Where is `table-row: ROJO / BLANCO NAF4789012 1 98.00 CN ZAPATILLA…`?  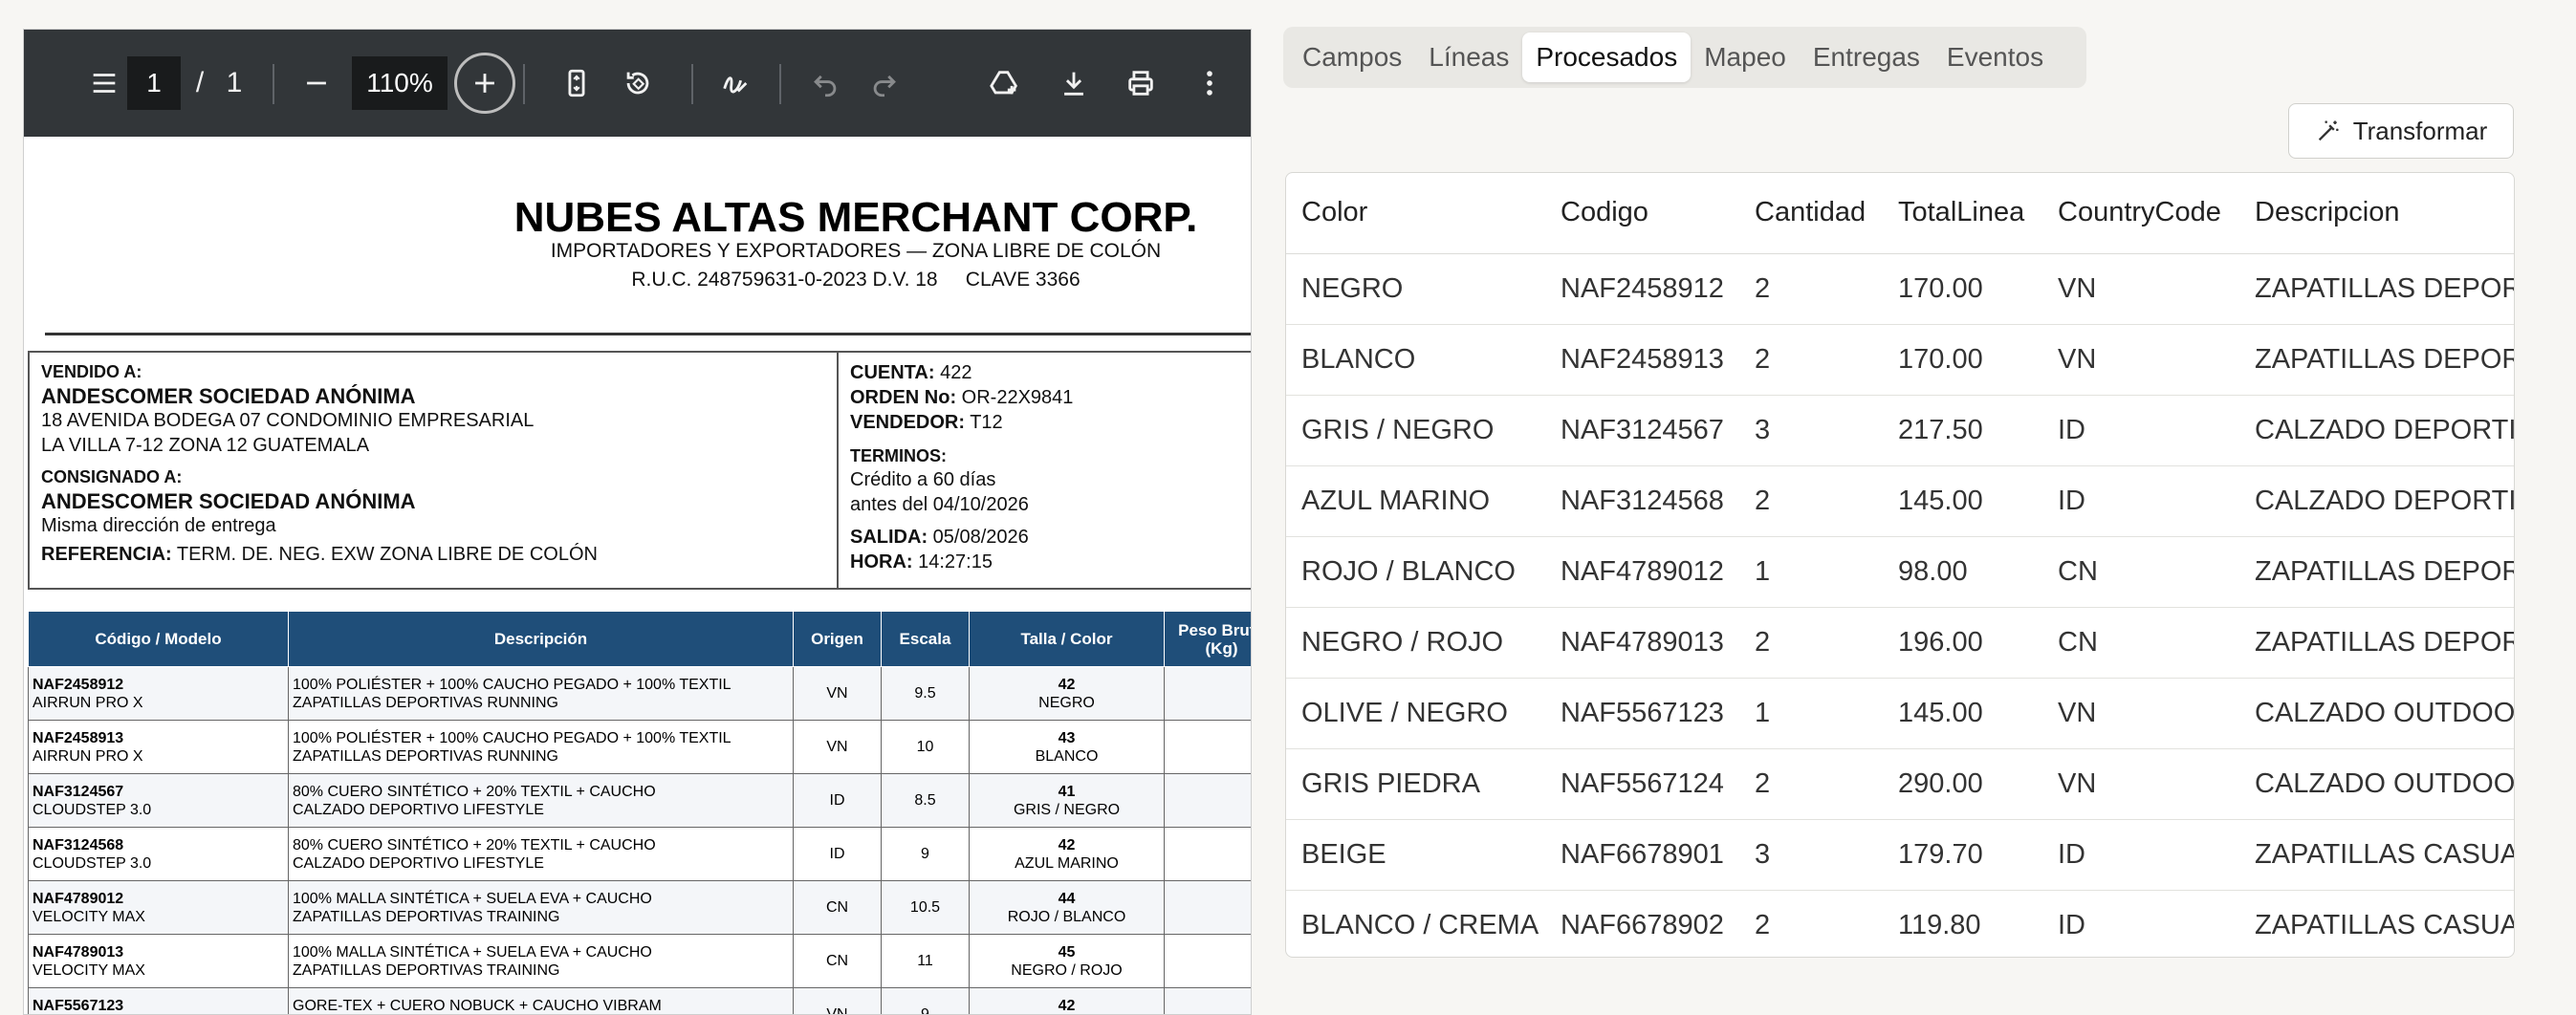 table-row: ROJO / BLANCO NAF4789012 1 98.00 CN ZAPATILLA… is located at coordinates (1900, 572).